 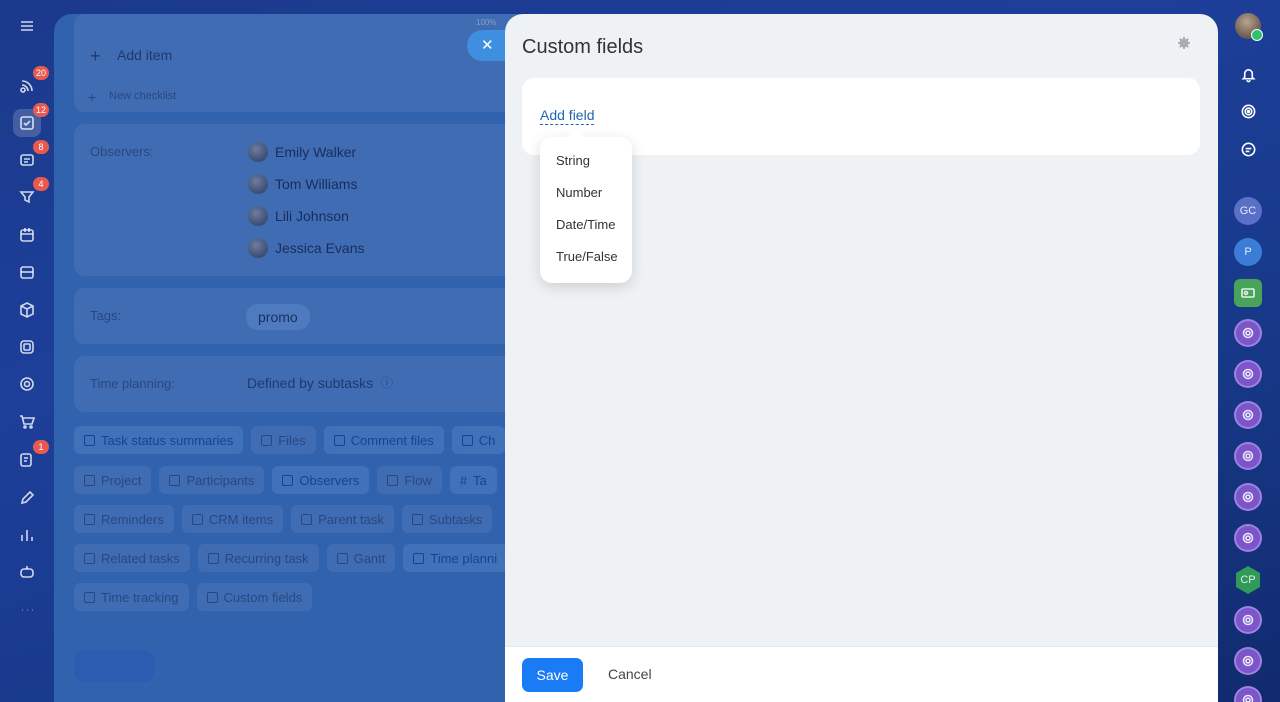 I want to click on contact-card-icon, so click(x=1248, y=293).